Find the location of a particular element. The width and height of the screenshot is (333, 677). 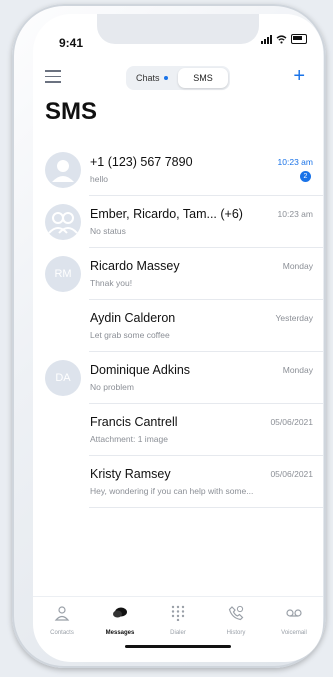

segment-sms: SMS is located at coordinates (203, 78).